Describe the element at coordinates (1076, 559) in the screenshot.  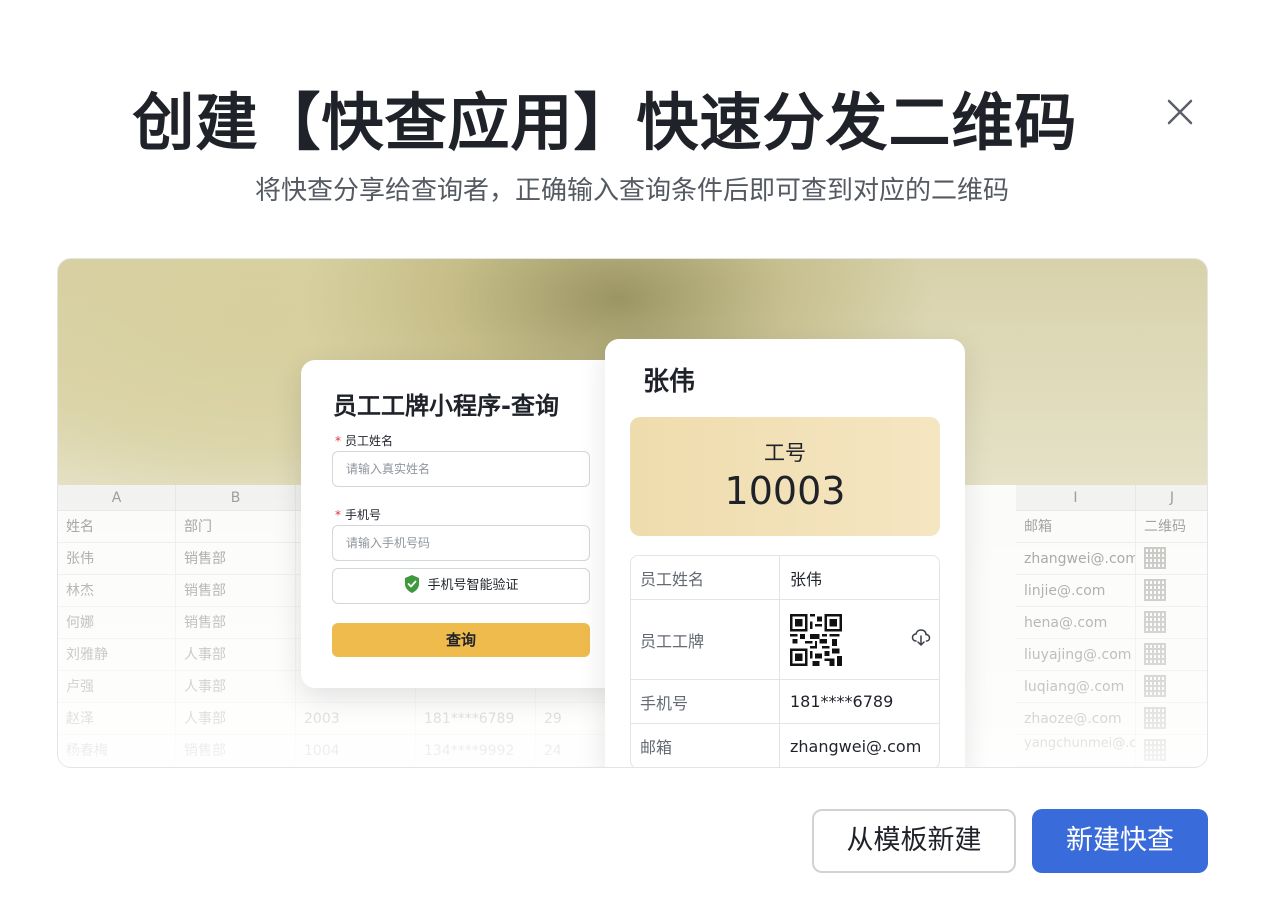
I see `table-cell: zhangwei@.com` at that location.